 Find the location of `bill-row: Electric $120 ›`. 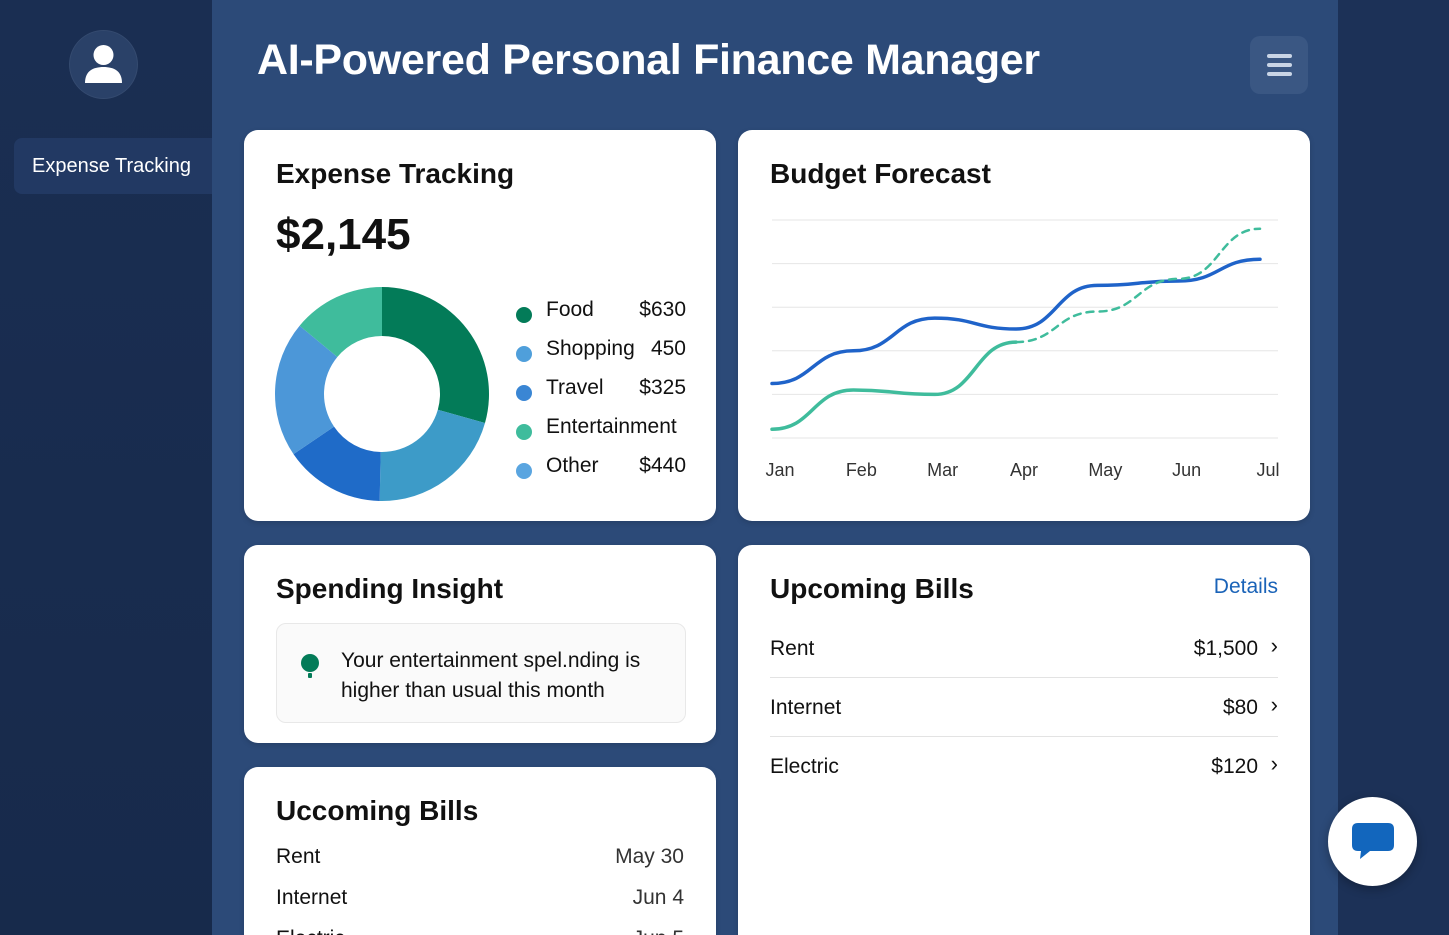

bill-row: Electric $120 › is located at coordinates (1024, 766).